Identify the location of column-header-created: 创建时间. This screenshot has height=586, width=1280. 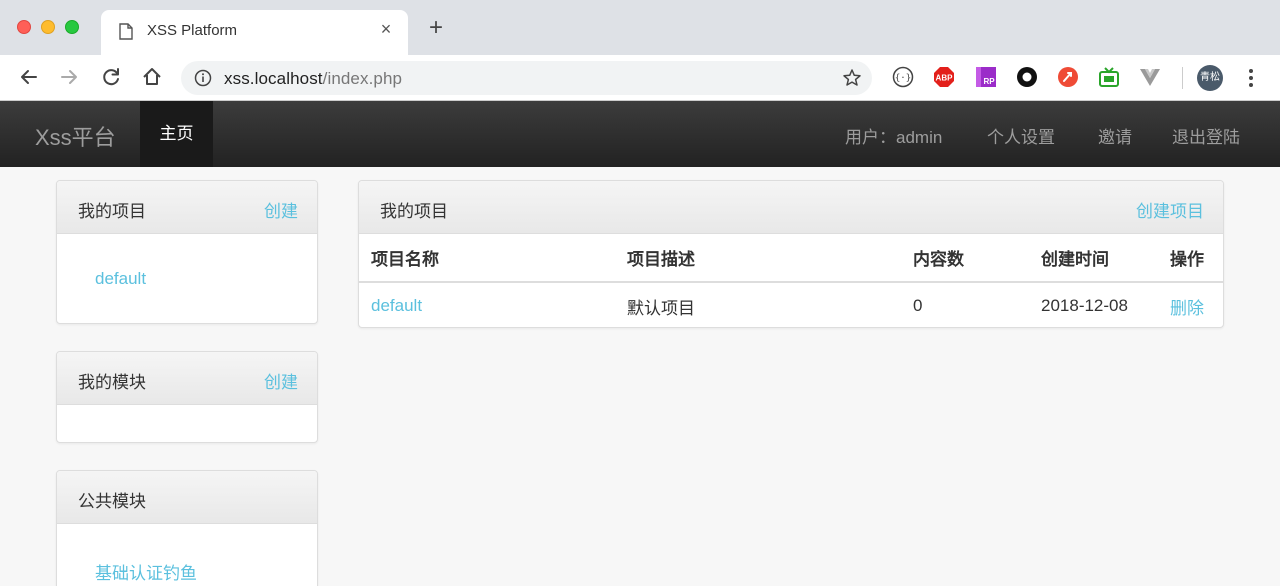
(1105, 258).